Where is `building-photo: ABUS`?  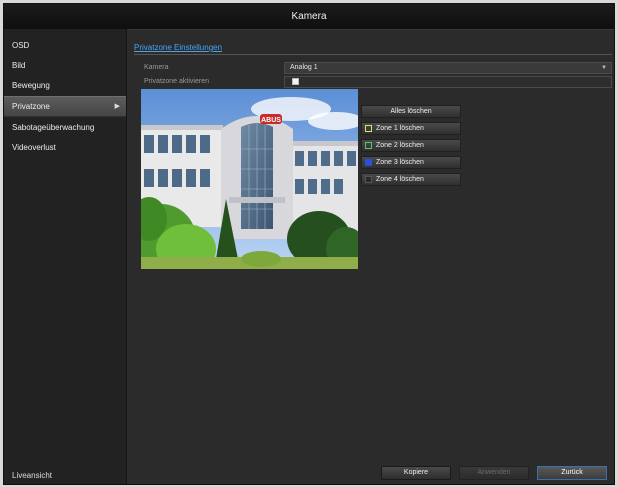
building-photo: ABUS is located at coordinates (249, 179).